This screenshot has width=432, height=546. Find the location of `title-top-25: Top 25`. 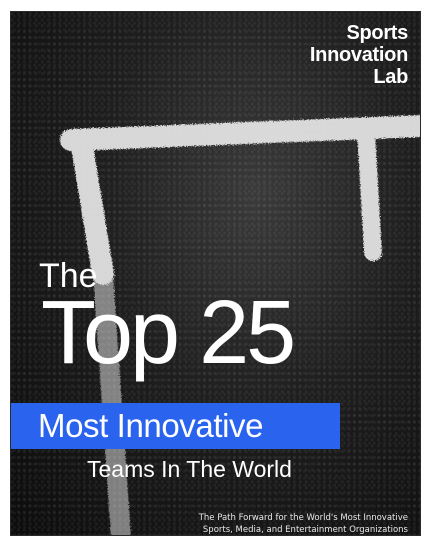

title-top-25: Top 25 is located at coordinates (168, 333).